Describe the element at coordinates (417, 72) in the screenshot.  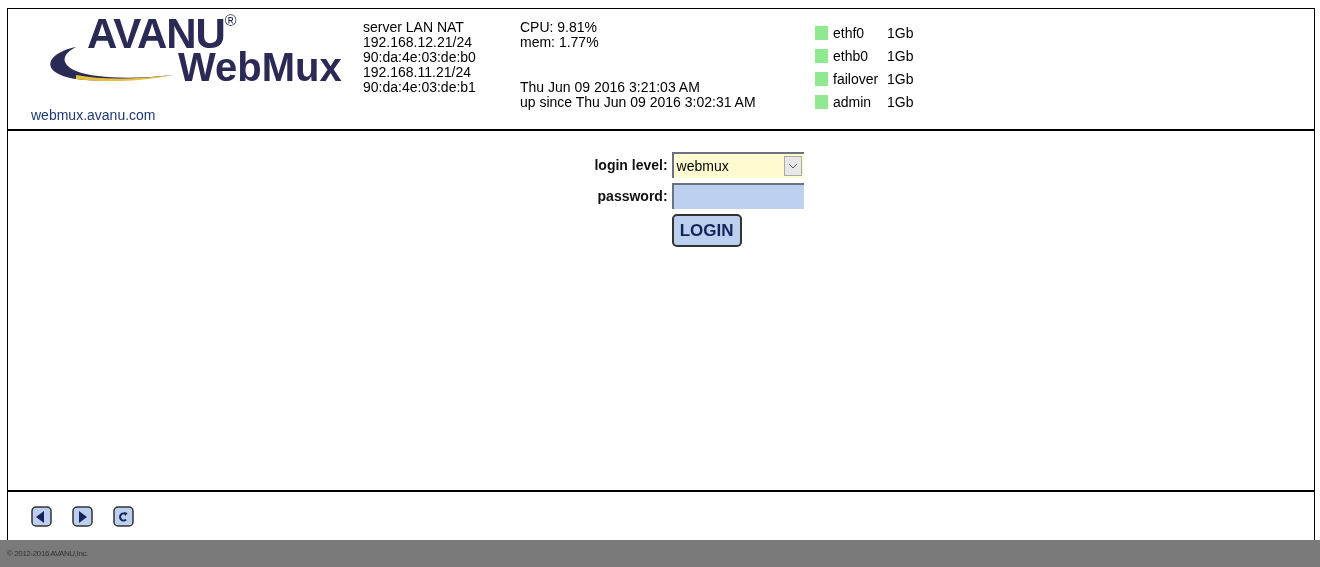
I see `network-info: 192.168.11.21/24` at that location.